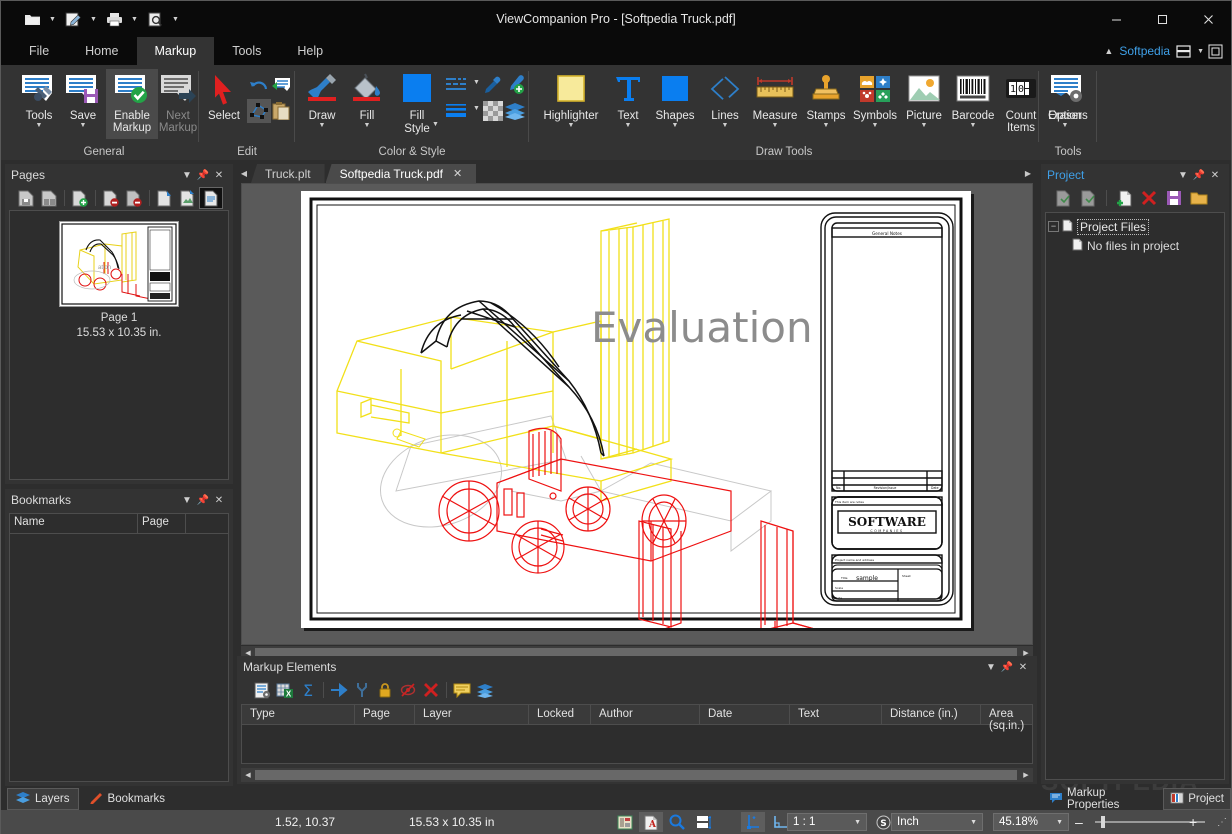 The width and height of the screenshot is (1232, 834). I want to click on measure-tool-icon, so click(753, 822).